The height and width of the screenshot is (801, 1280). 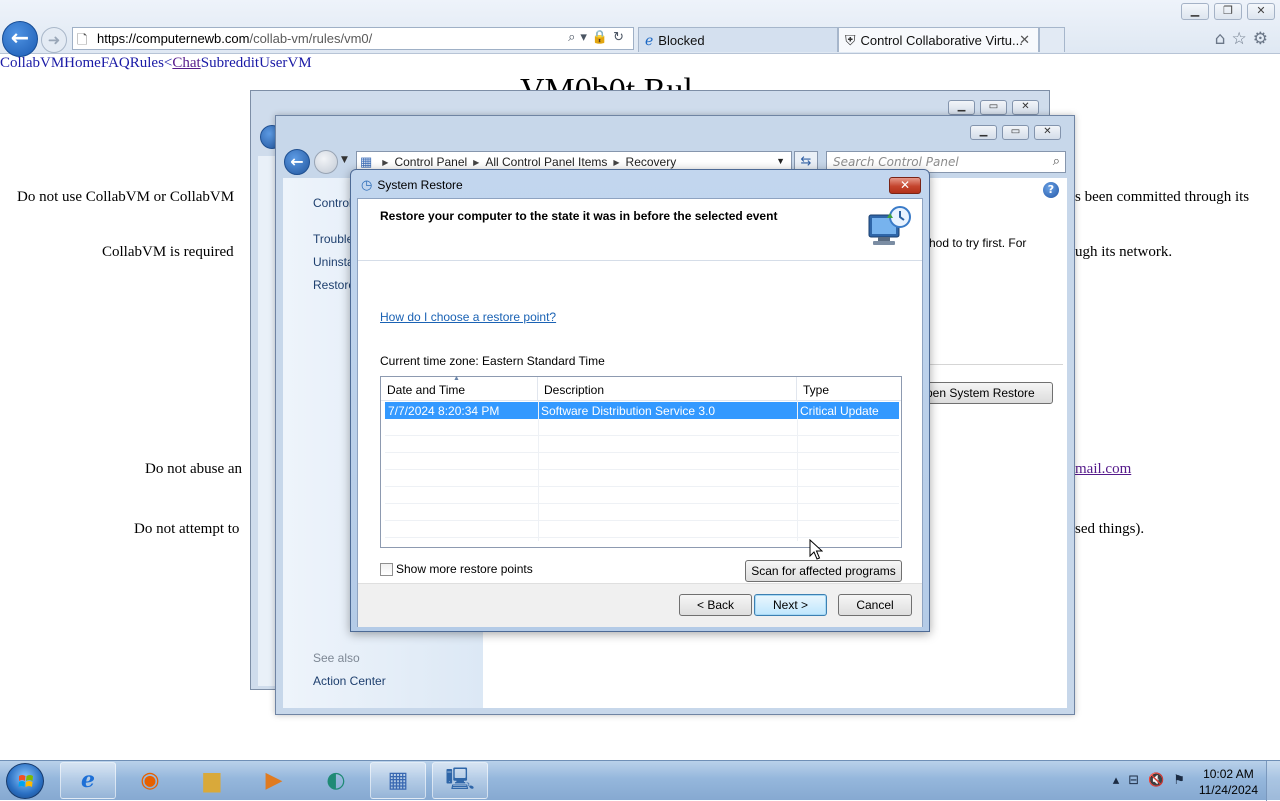 I want to click on nav-chat: Chat, so click(x=186, y=63).